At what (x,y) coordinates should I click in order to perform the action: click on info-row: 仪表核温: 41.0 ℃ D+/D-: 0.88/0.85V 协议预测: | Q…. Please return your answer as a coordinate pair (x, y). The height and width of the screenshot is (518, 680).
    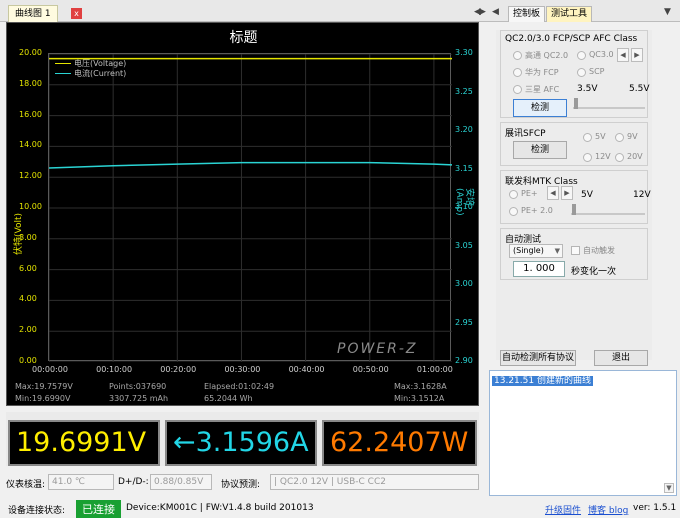
    Looking at the image, I should click on (242, 483).